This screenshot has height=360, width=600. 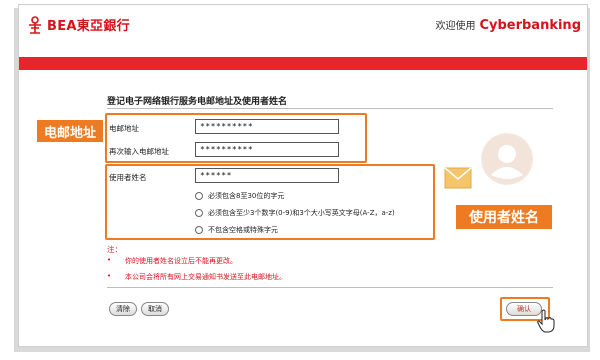 I want to click on hand-cursor-icon, so click(x=546, y=321).